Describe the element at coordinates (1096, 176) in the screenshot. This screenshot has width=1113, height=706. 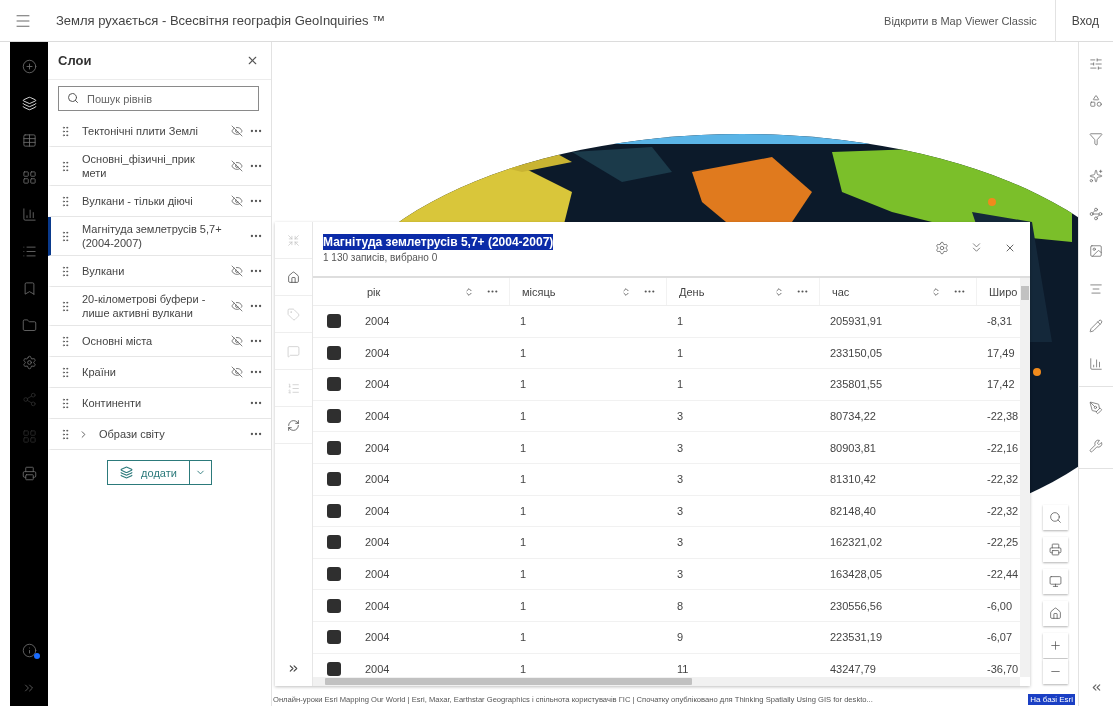
I see `sparkle-icon` at that location.